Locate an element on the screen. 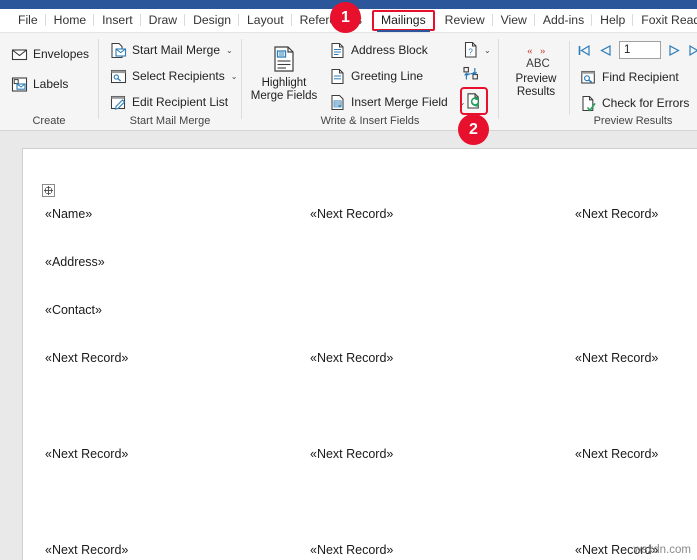  group-label-start-mail-merge: Start Mail Merge is located at coordinates (170, 121).